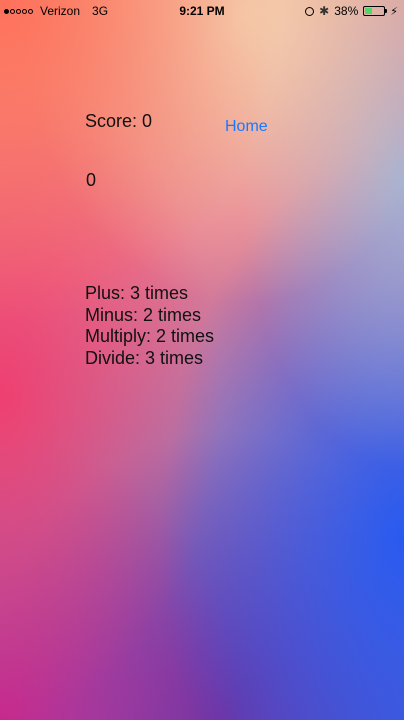  Describe the element at coordinates (144, 357) in the screenshot. I see `stat-divide: Divide: 3 times` at that location.